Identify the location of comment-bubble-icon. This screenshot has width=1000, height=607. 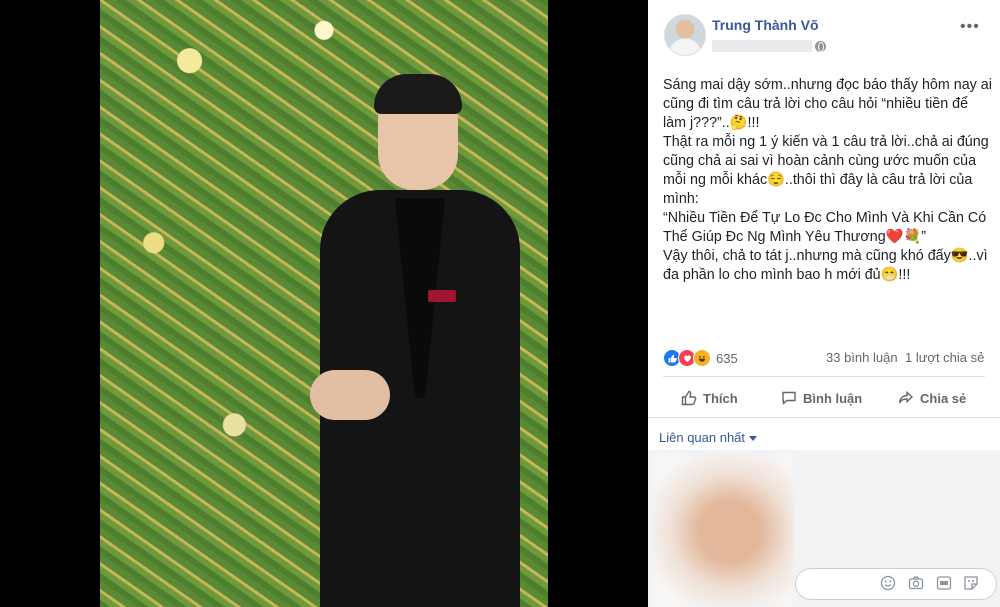
(789, 398).